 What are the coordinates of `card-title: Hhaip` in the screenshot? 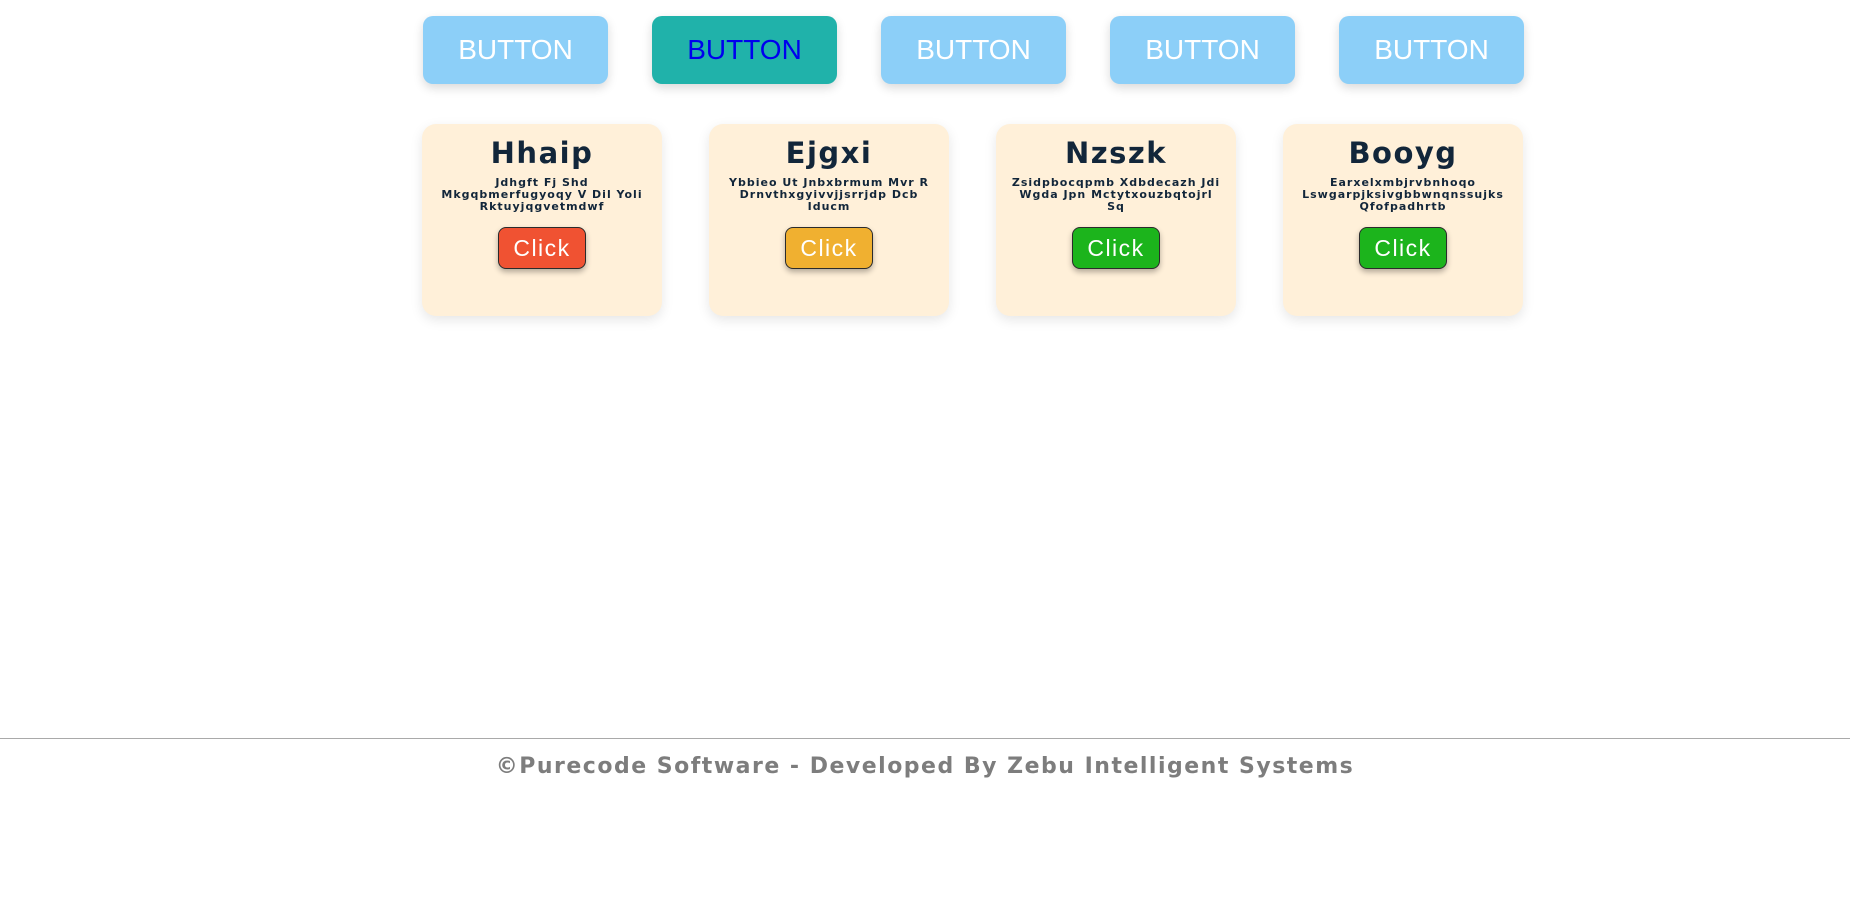 It's located at (542, 153).